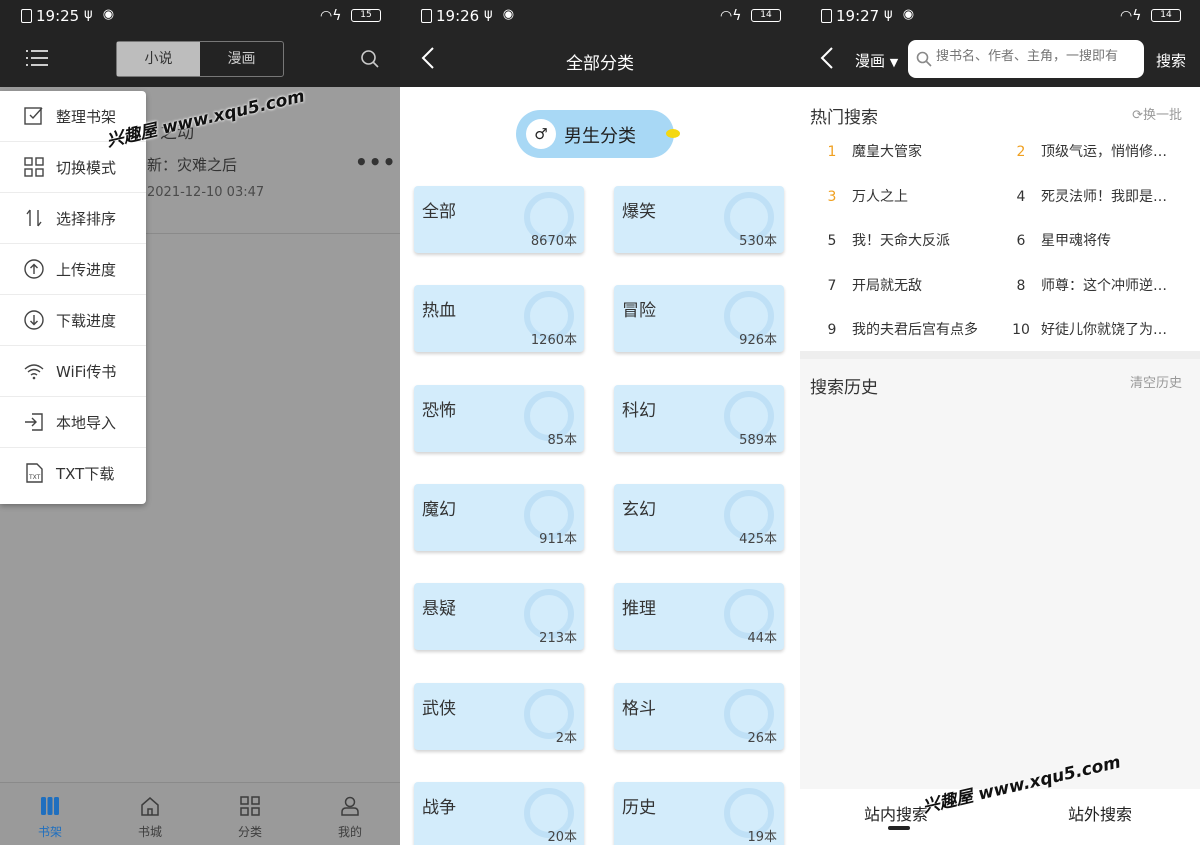 The height and width of the screenshot is (845, 1200). Describe the element at coordinates (915, 330) in the screenshot. I see `hot-search-title-text: 我的夫君后宫有点多` at that location.